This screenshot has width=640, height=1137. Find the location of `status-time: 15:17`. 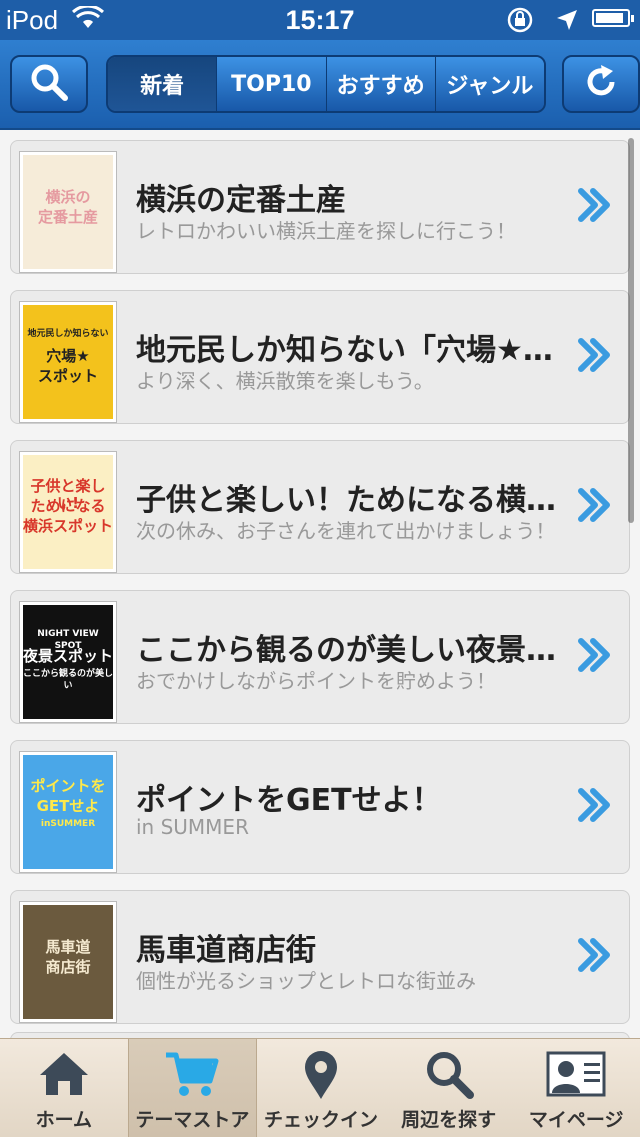

status-time: 15:17 is located at coordinates (320, 20).